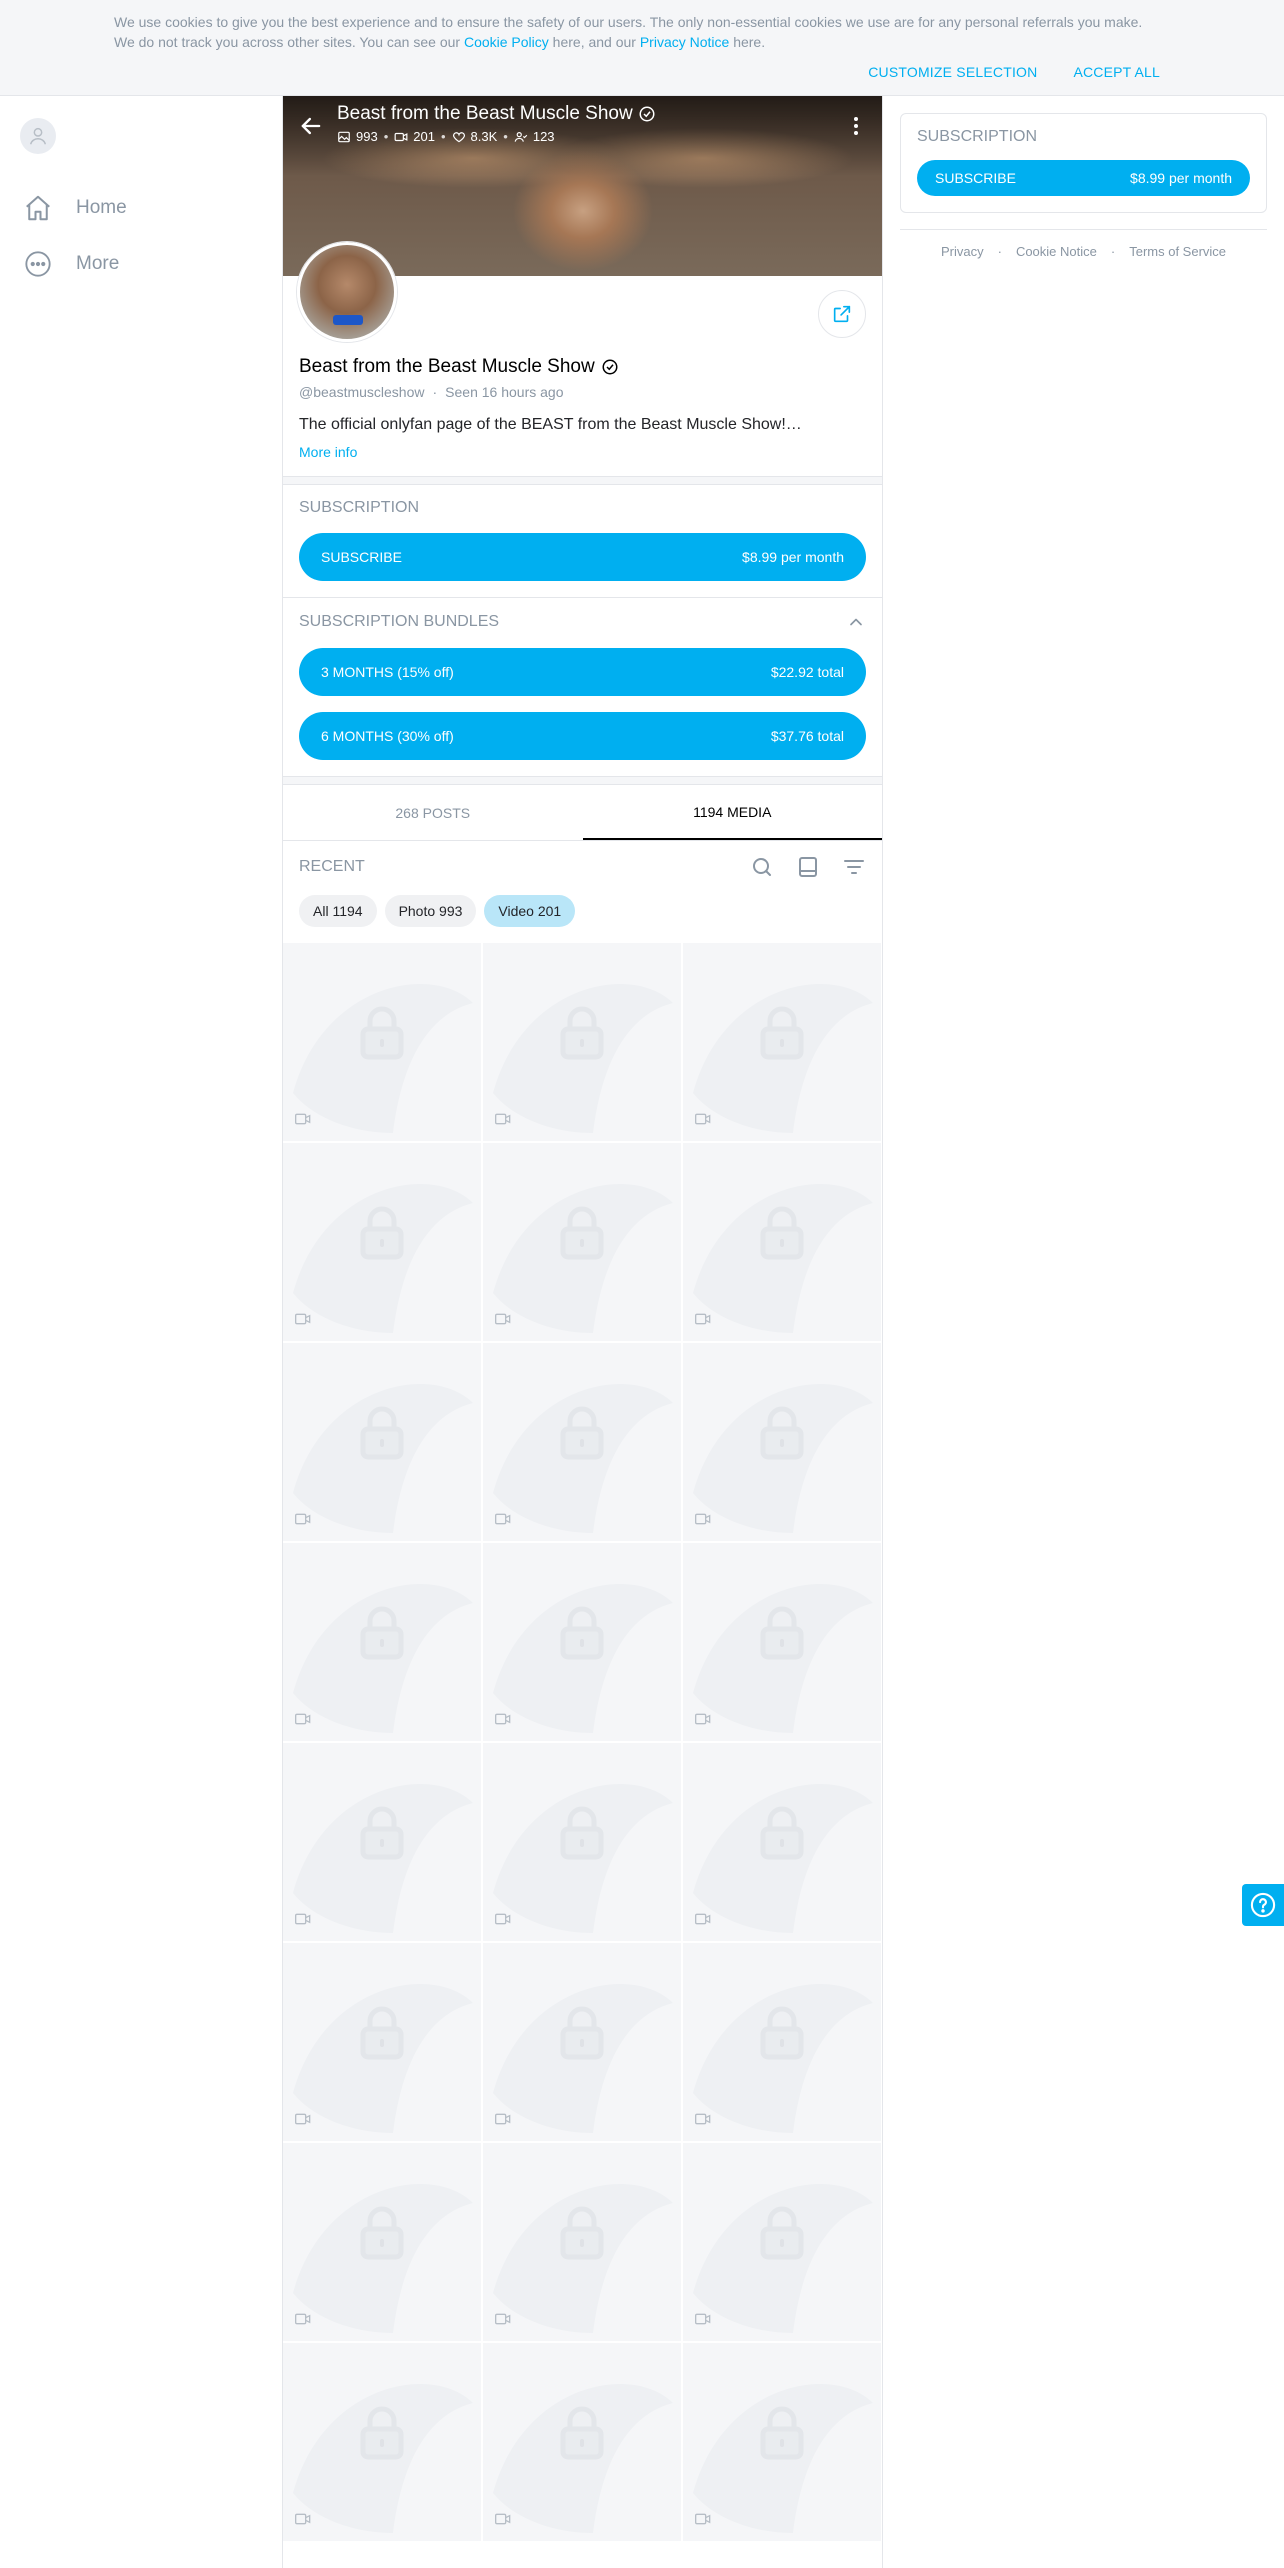 The height and width of the screenshot is (2568, 1284). What do you see at coordinates (647, 114) in the screenshot?
I see `verified-icon` at bounding box center [647, 114].